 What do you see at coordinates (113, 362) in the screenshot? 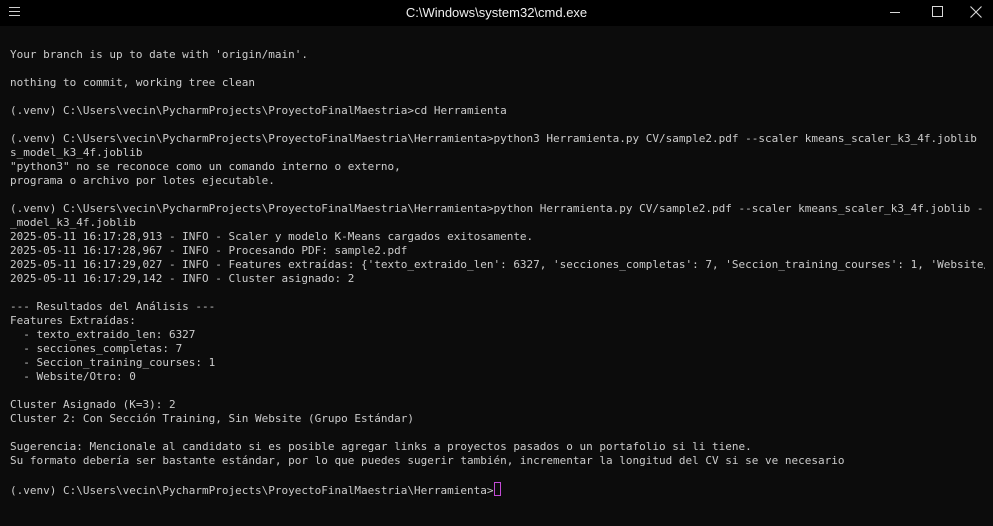
I see `console-line: - Seccion_training_courses: 1` at bounding box center [113, 362].